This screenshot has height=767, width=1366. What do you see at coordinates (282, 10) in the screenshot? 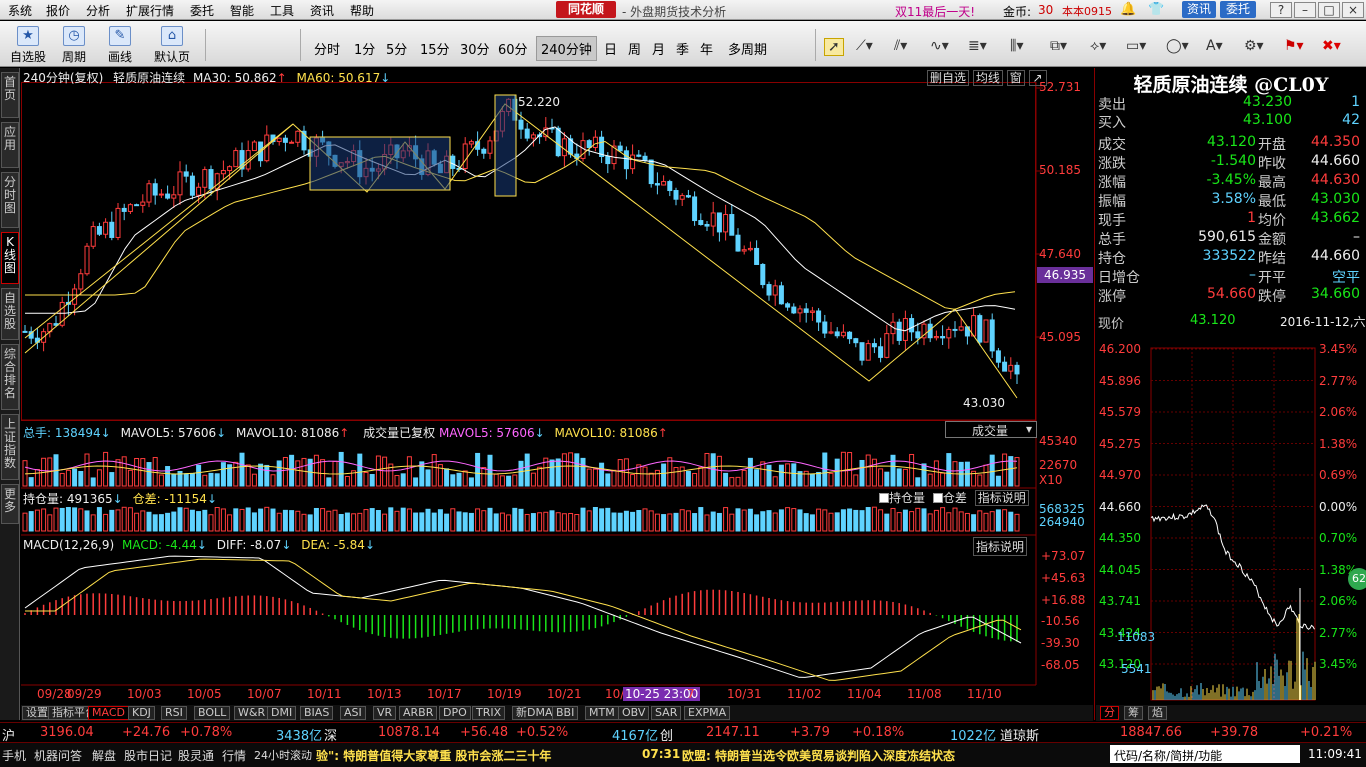
I see `menu-tools: 工具` at bounding box center [282, 10].